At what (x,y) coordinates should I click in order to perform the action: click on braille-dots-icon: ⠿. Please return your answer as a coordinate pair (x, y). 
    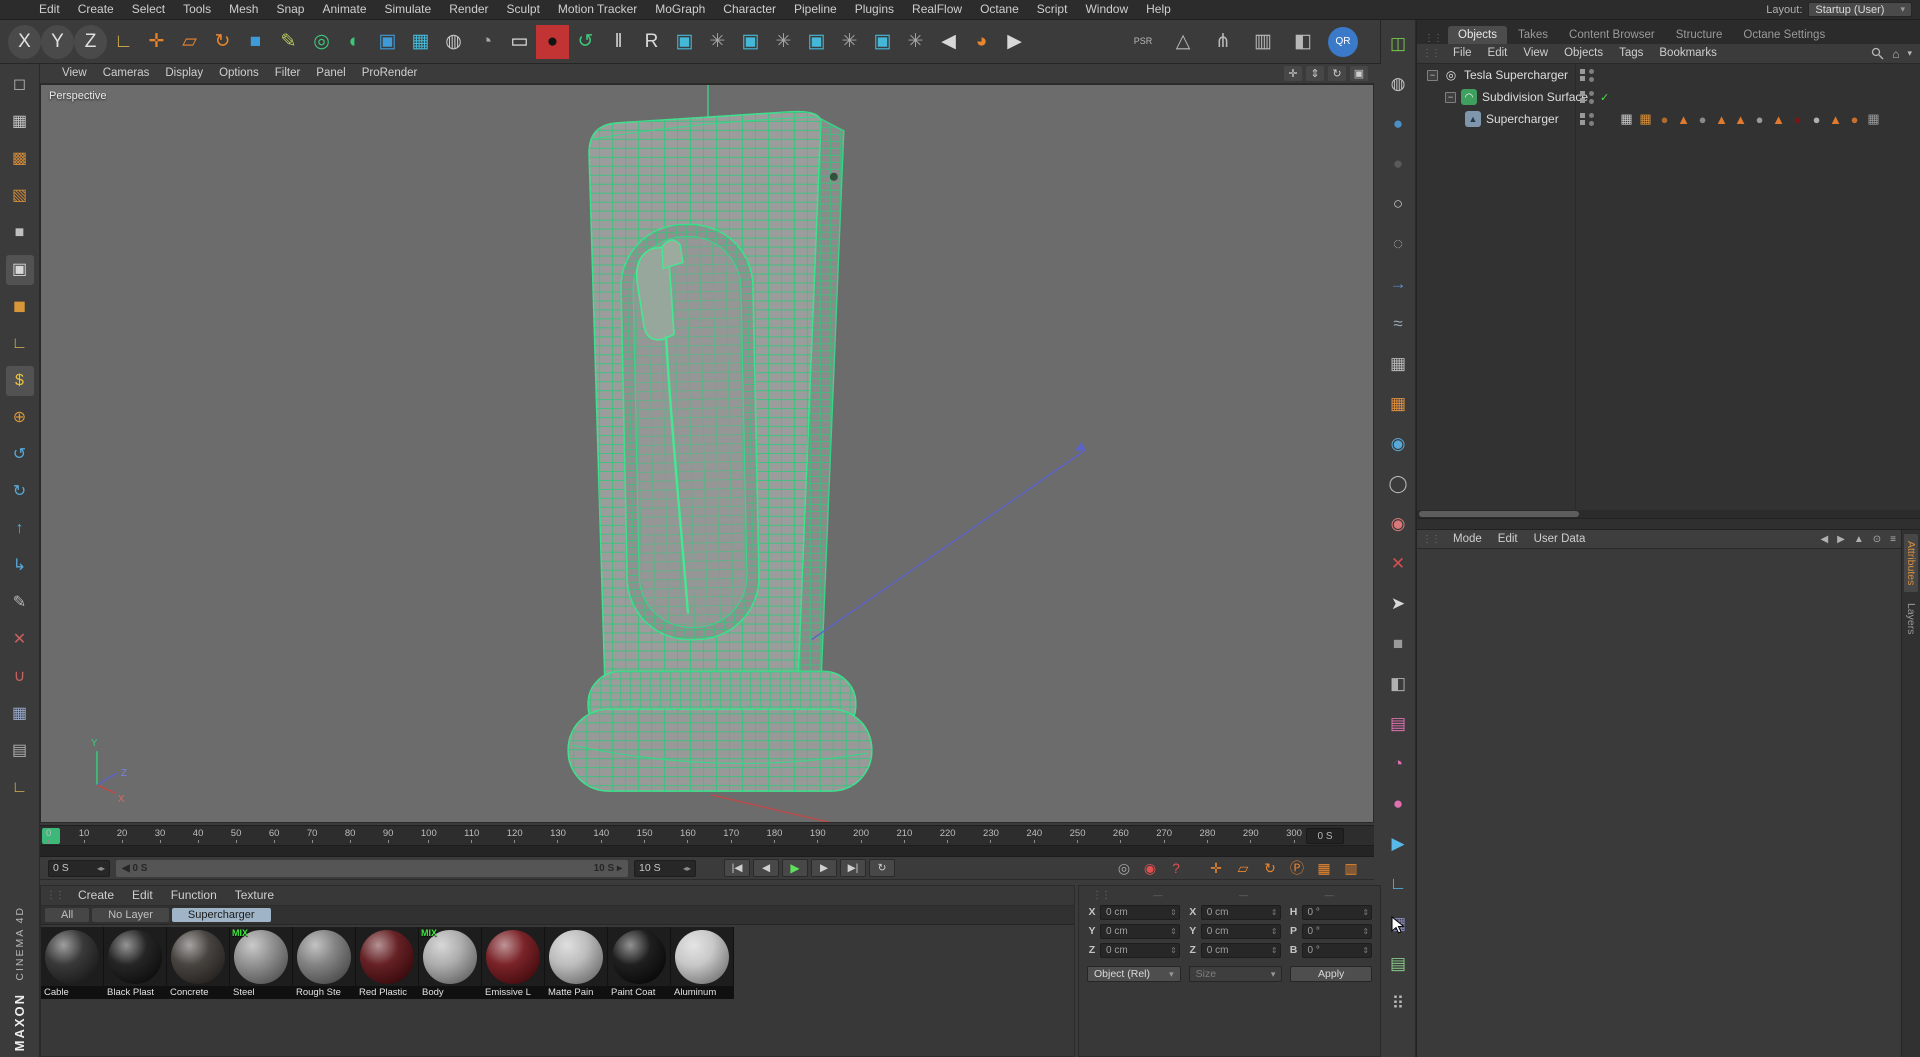
    Looking at the image, I should click on (1398, 1003).